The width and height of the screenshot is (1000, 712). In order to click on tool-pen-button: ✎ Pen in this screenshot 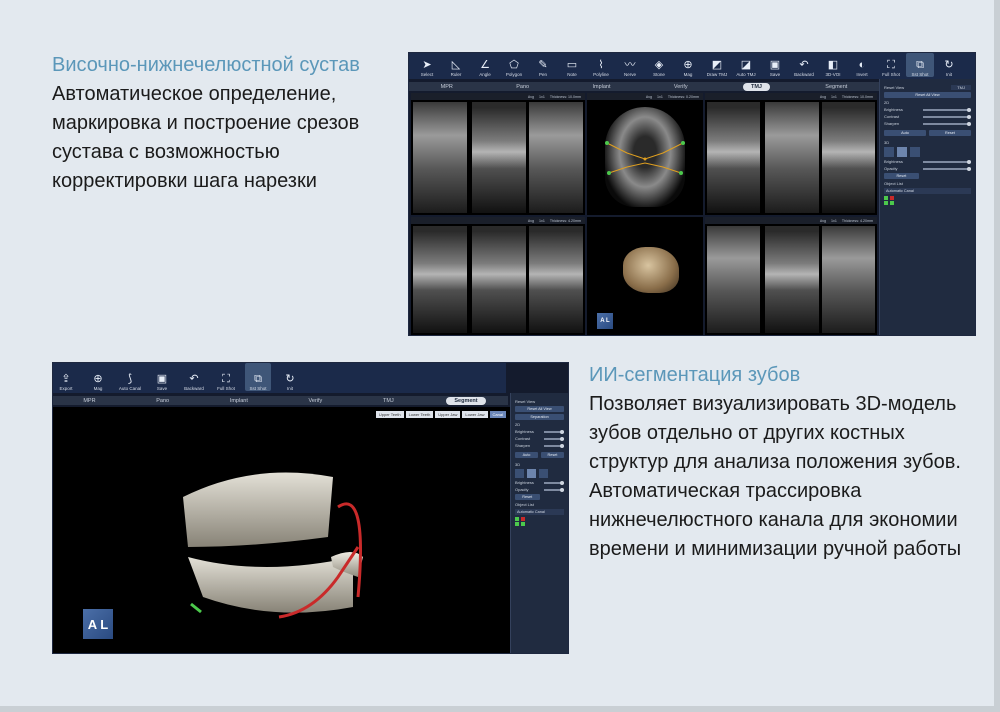, I will do `click(543, 65)`.